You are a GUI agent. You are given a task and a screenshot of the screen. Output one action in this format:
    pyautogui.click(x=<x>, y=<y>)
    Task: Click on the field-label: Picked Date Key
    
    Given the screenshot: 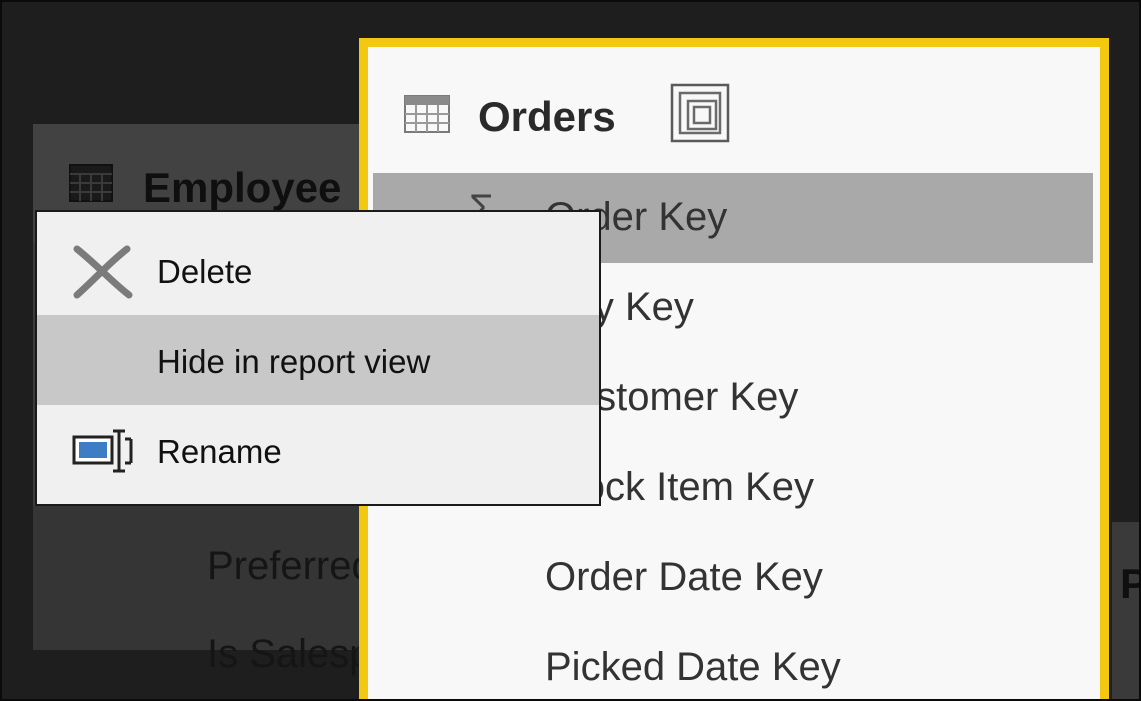 What is the action you would take?
    pyautogui.click(x=693, y=667)
    